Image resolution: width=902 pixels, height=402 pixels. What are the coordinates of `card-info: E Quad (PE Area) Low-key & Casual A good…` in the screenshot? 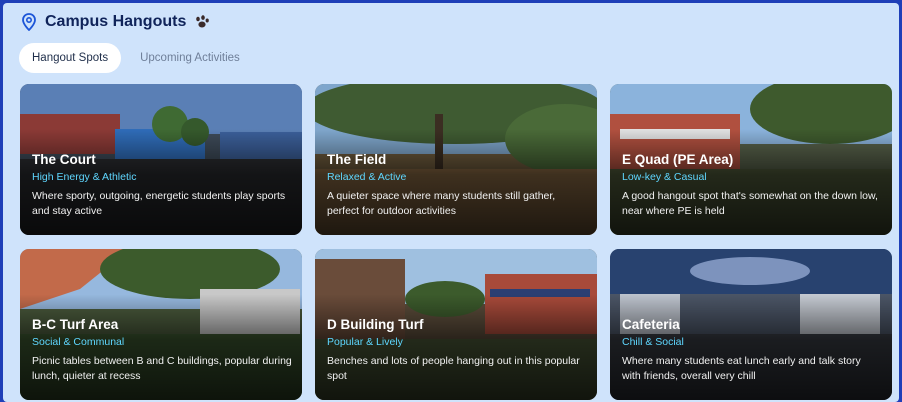 It's located at (752, 185).